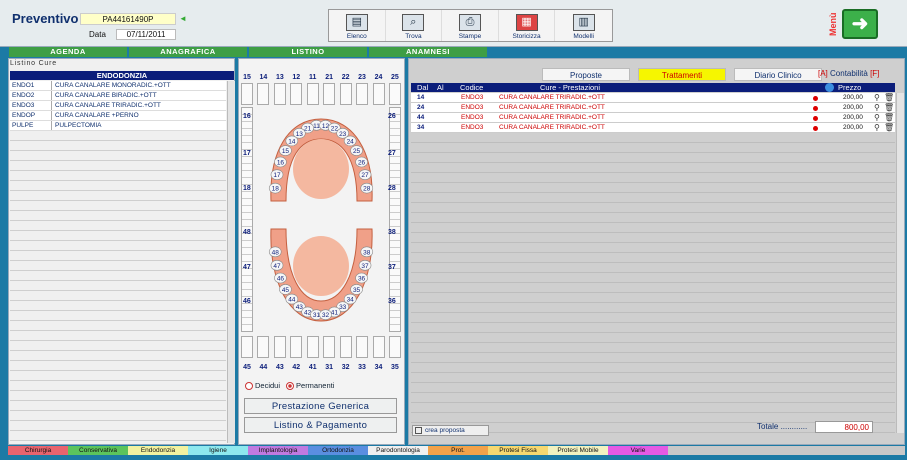  Describe the element at coordinates (848, 73) in the screenshot. I see `contabilita-link: [A] Contabilità [F]` at that location.